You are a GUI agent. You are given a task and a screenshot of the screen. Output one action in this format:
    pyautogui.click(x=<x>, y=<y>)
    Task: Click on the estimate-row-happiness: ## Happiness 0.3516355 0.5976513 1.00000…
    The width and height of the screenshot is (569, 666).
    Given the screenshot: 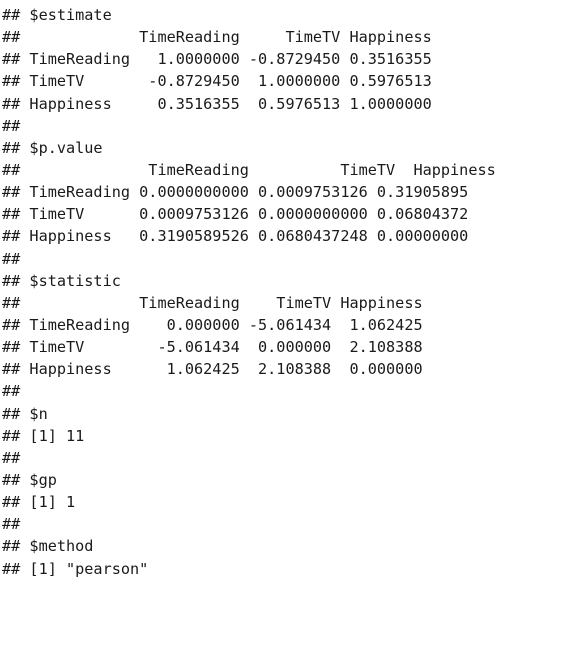 What is the action you would take?
    pyautogui.click(x=217, y=103)
    